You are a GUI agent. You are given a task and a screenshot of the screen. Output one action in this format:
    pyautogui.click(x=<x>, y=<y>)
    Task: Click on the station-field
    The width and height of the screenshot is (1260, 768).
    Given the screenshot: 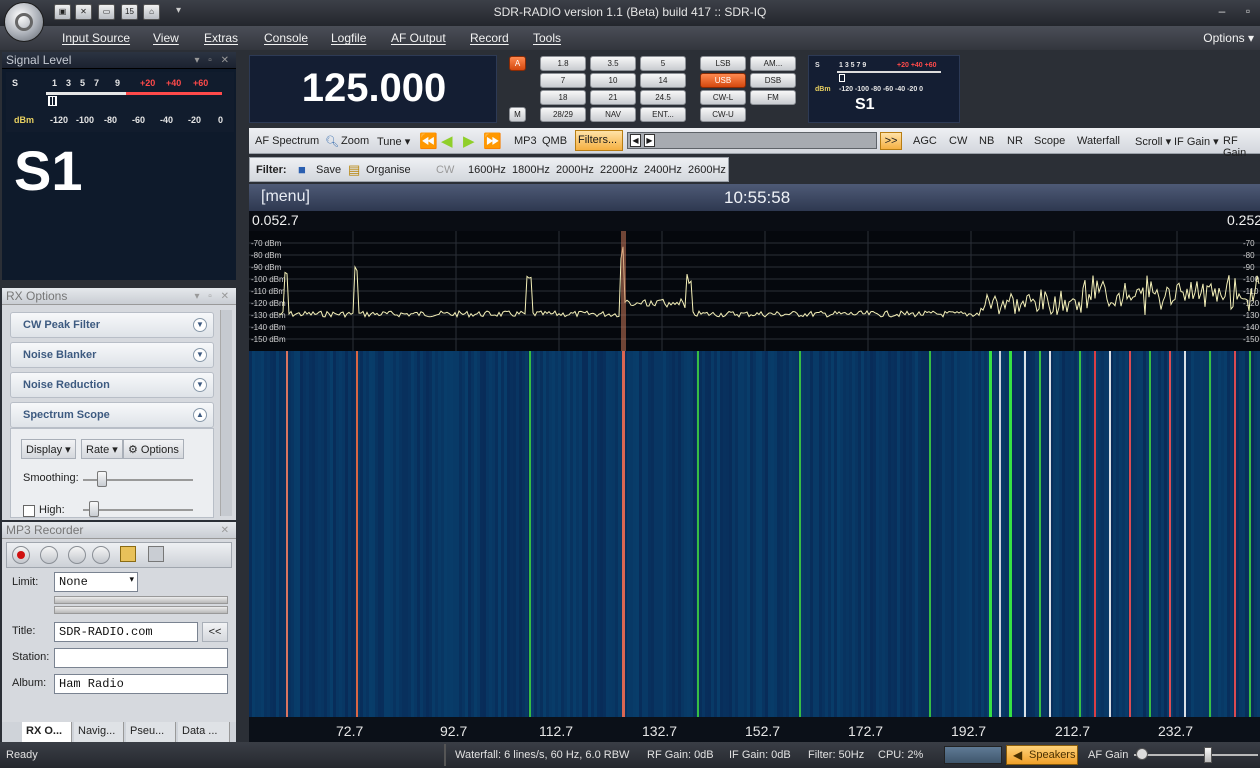 What is the action you would take?
    pyautogui.click(x=141, y=658)
    